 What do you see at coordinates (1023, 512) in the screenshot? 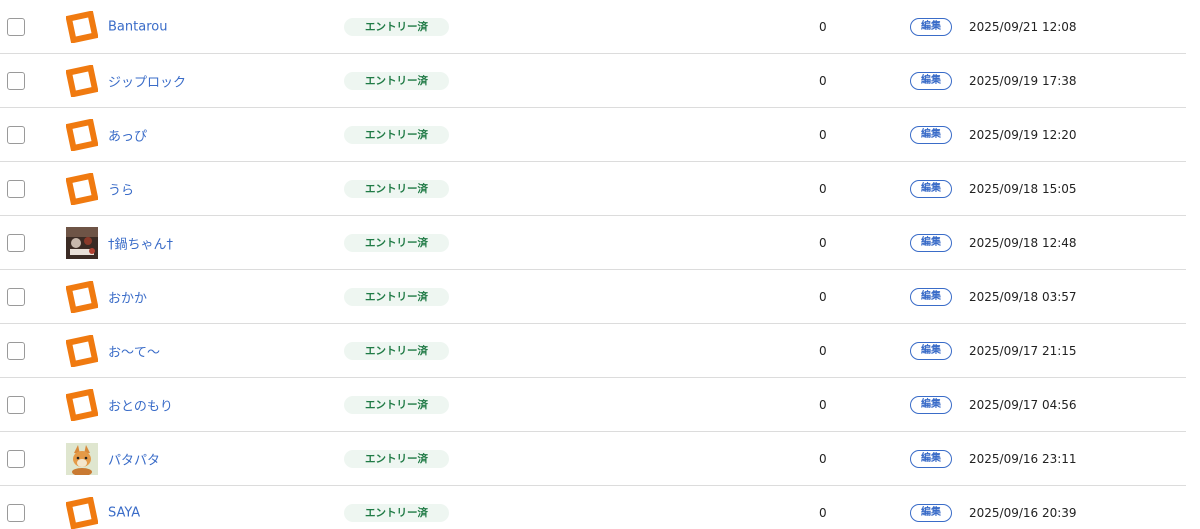
I see `entry-date: 2025/09/16 20:39` at bounding box center [1023, 512].